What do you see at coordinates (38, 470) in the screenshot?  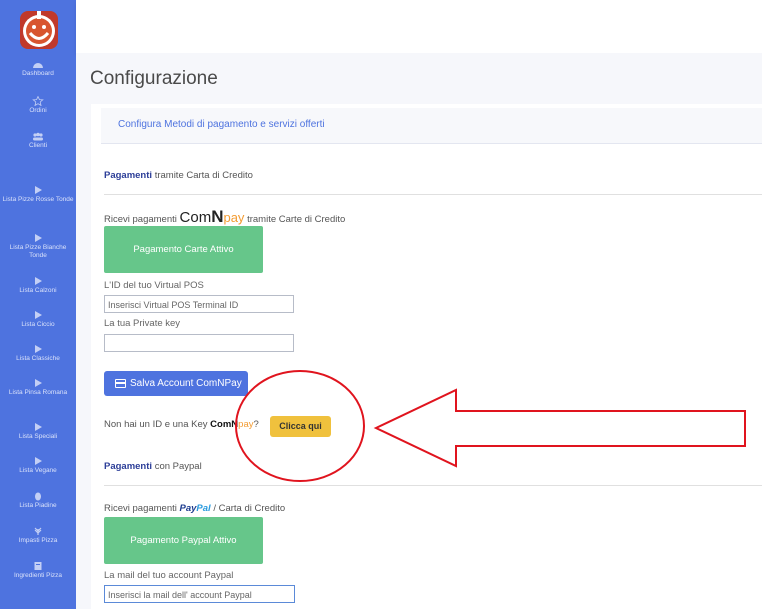 I see `sidebar-item-label: Lista Vegane` at bounding box center [38, 470].